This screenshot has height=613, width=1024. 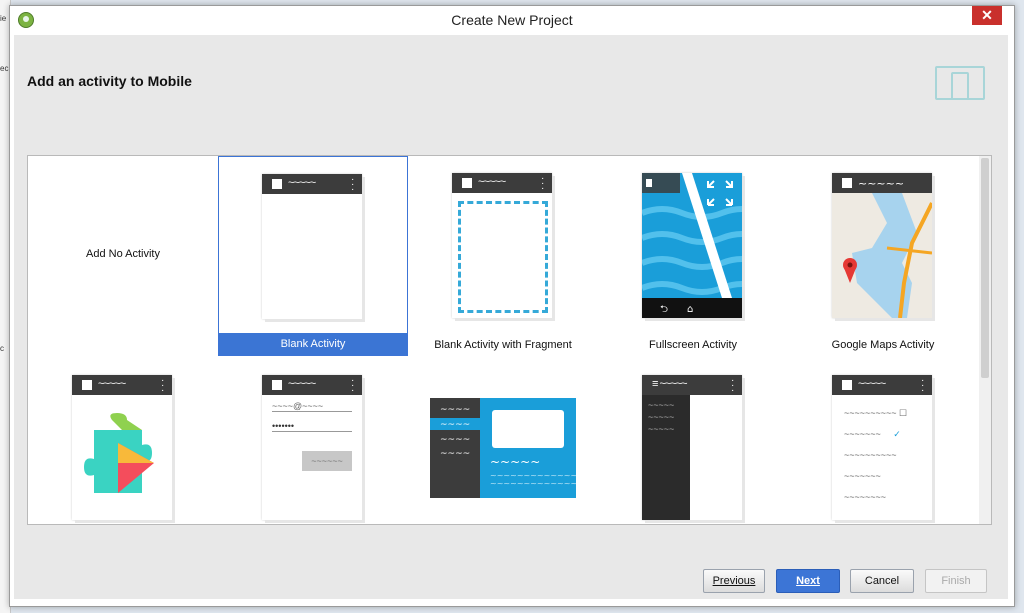 What do you see at coordinates (985, 268) in the screenshot?
I see `scroll-thumb` at bounding box center [985, 268].